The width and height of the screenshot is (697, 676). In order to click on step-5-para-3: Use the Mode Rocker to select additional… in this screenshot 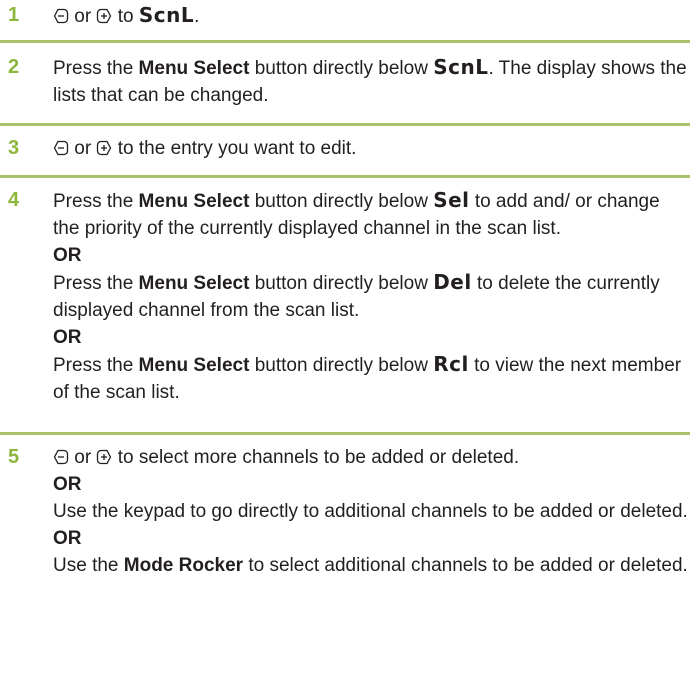, I will do `click(370, 565)`.